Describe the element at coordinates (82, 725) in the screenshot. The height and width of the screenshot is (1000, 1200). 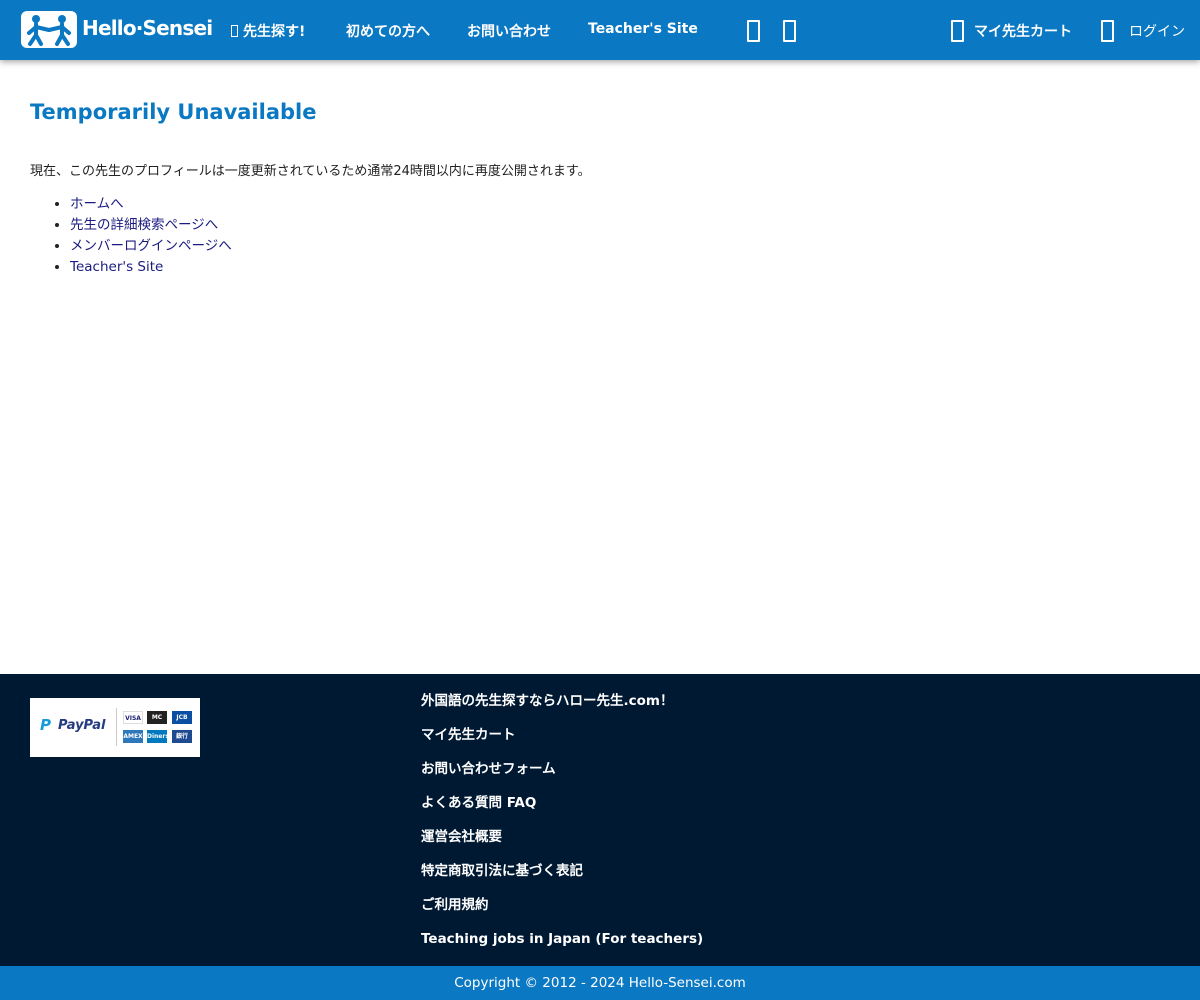
I see `paypal-label: PayPal` at that location.